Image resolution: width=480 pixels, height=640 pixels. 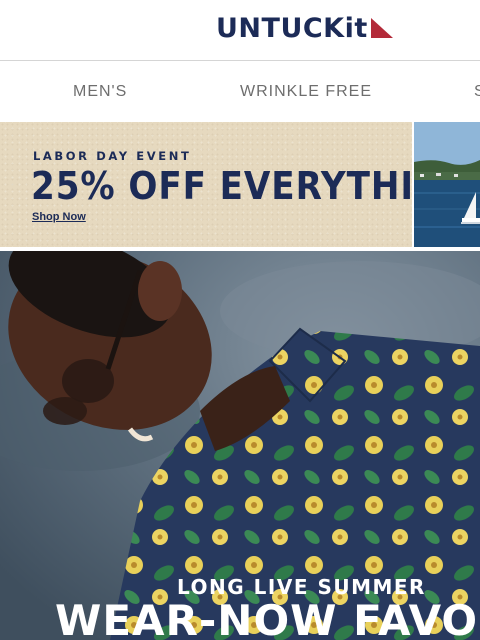 I want to click on logo-pennant-icon, so click(x=381, y=28).